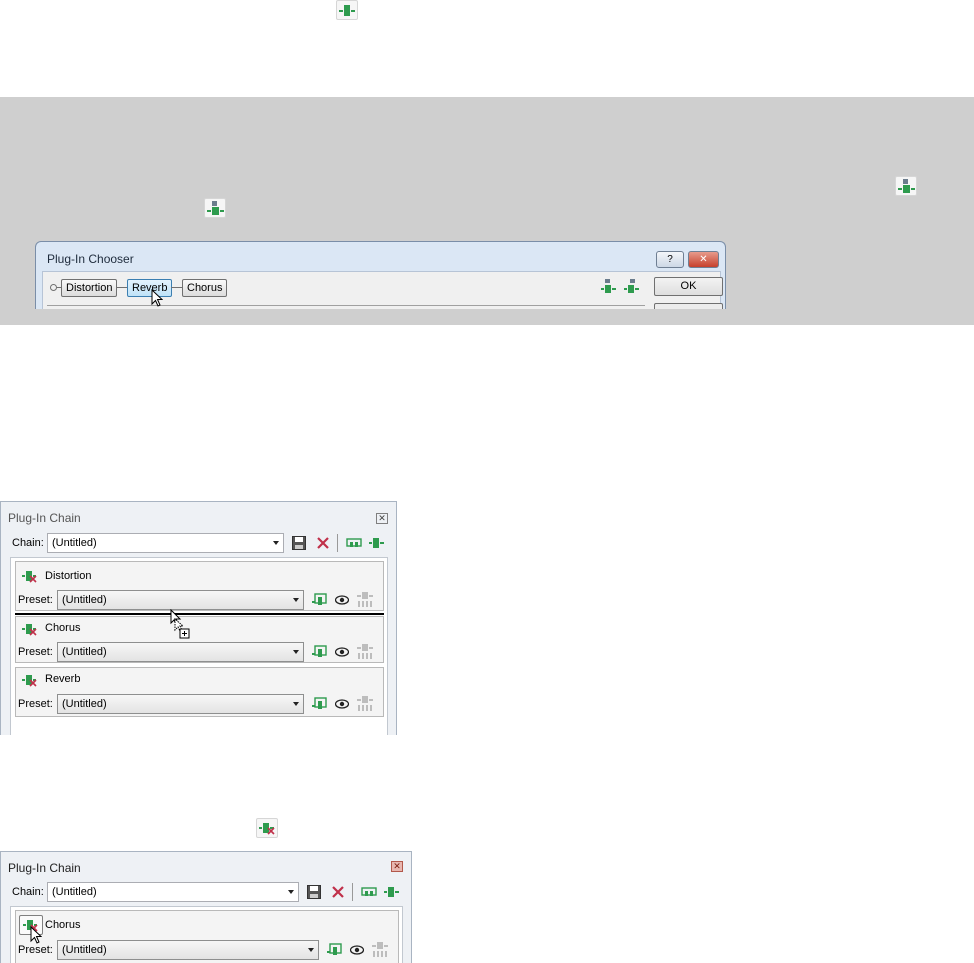 This screenshot has height=963, width=974. What do you see at coordinates (609, 286) in the screenshot?
I see `move-left-icon` at bounding box center [609, 286].